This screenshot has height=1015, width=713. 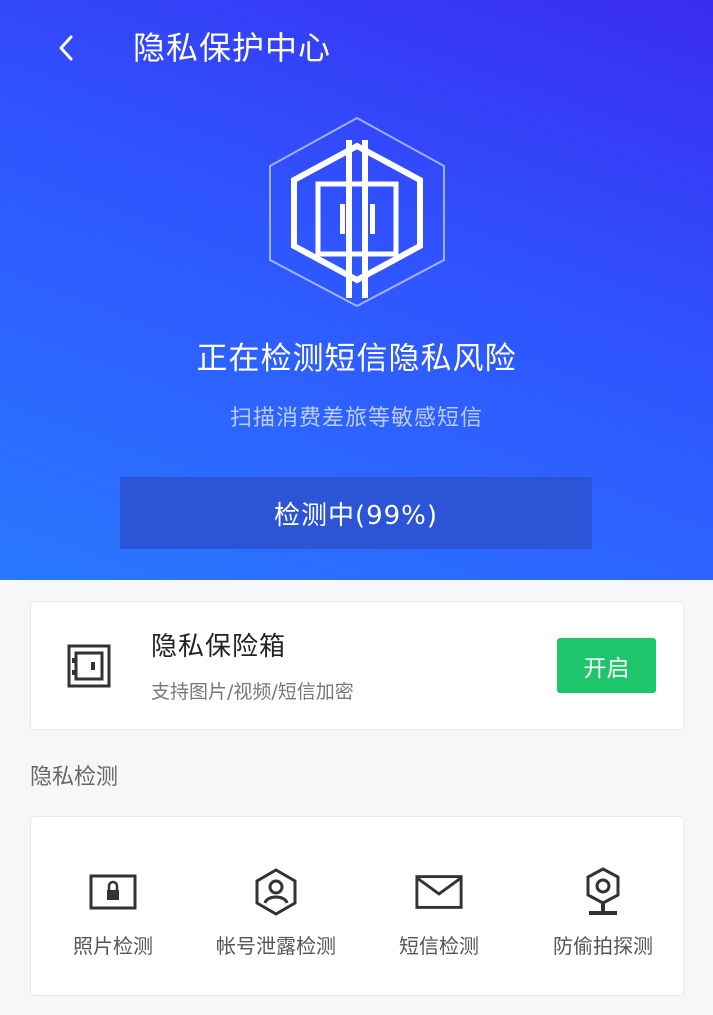 I want to click on progress-label: 检测中(99%), so click(x=356, y=515).